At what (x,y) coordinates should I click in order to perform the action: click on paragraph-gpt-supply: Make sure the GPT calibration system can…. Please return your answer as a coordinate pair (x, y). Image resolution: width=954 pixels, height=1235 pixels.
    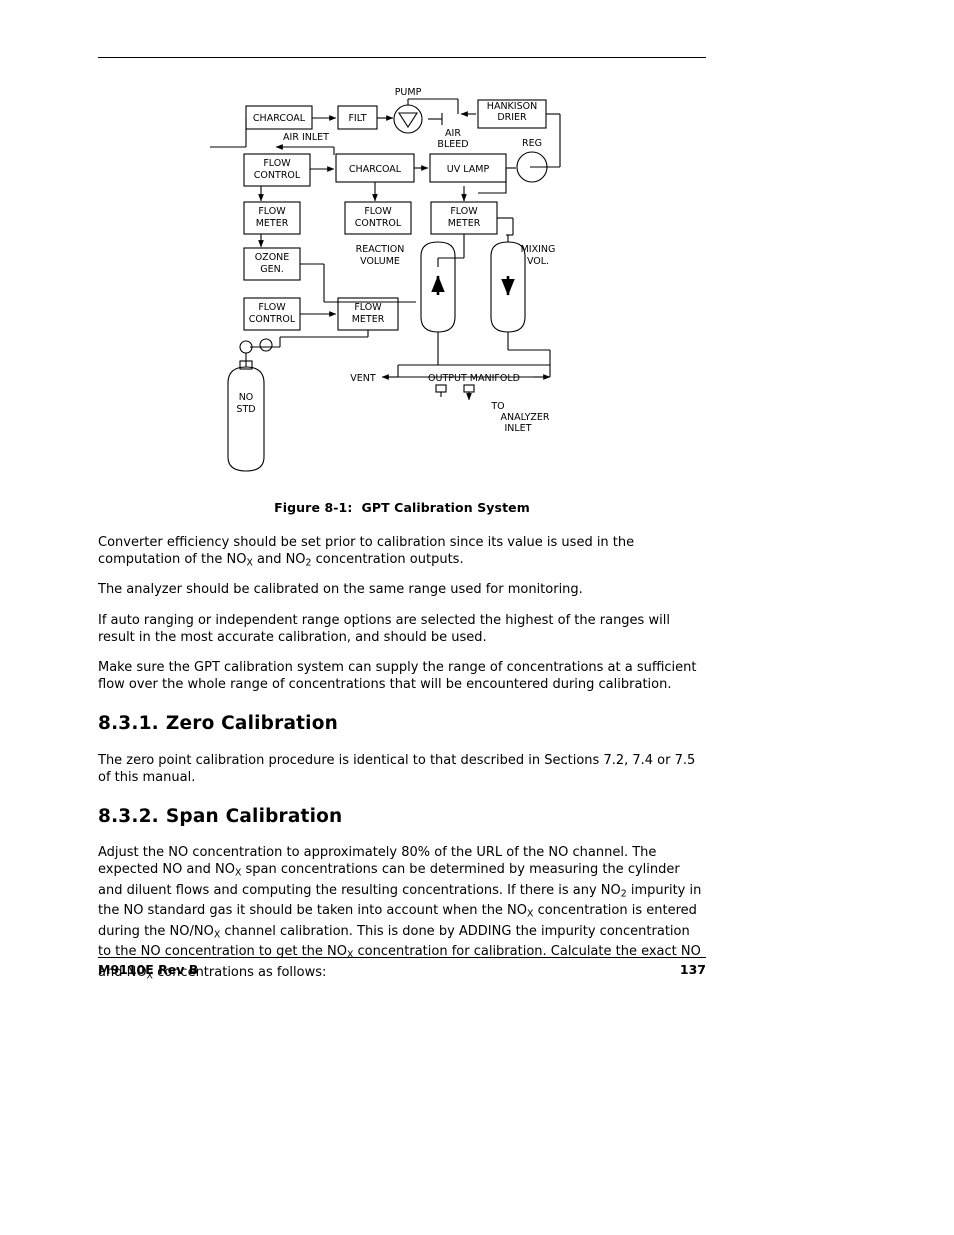
    Looking at the image, I should click on (402, 676).